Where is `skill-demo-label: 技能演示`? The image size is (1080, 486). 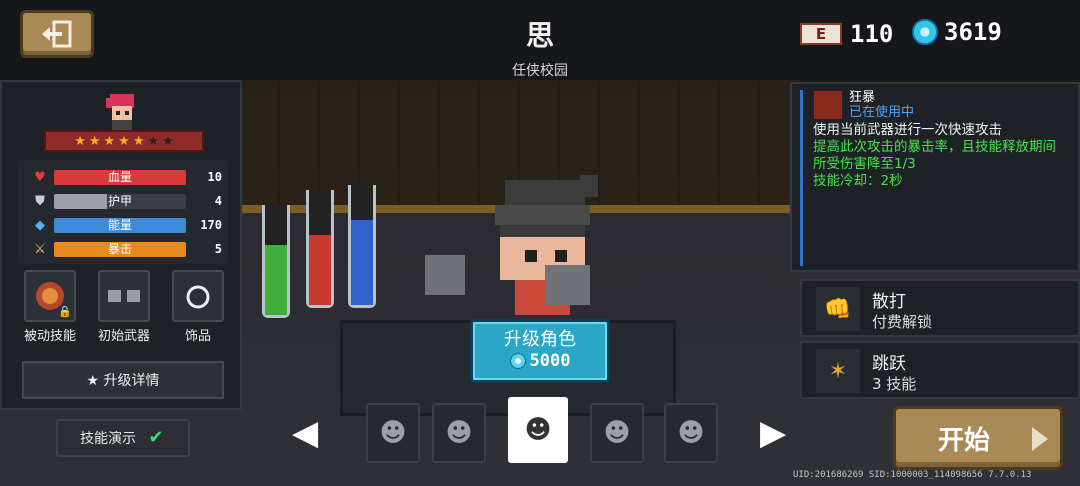 skill-demo-label: 技能演示 is located at coordinates (108, 439).